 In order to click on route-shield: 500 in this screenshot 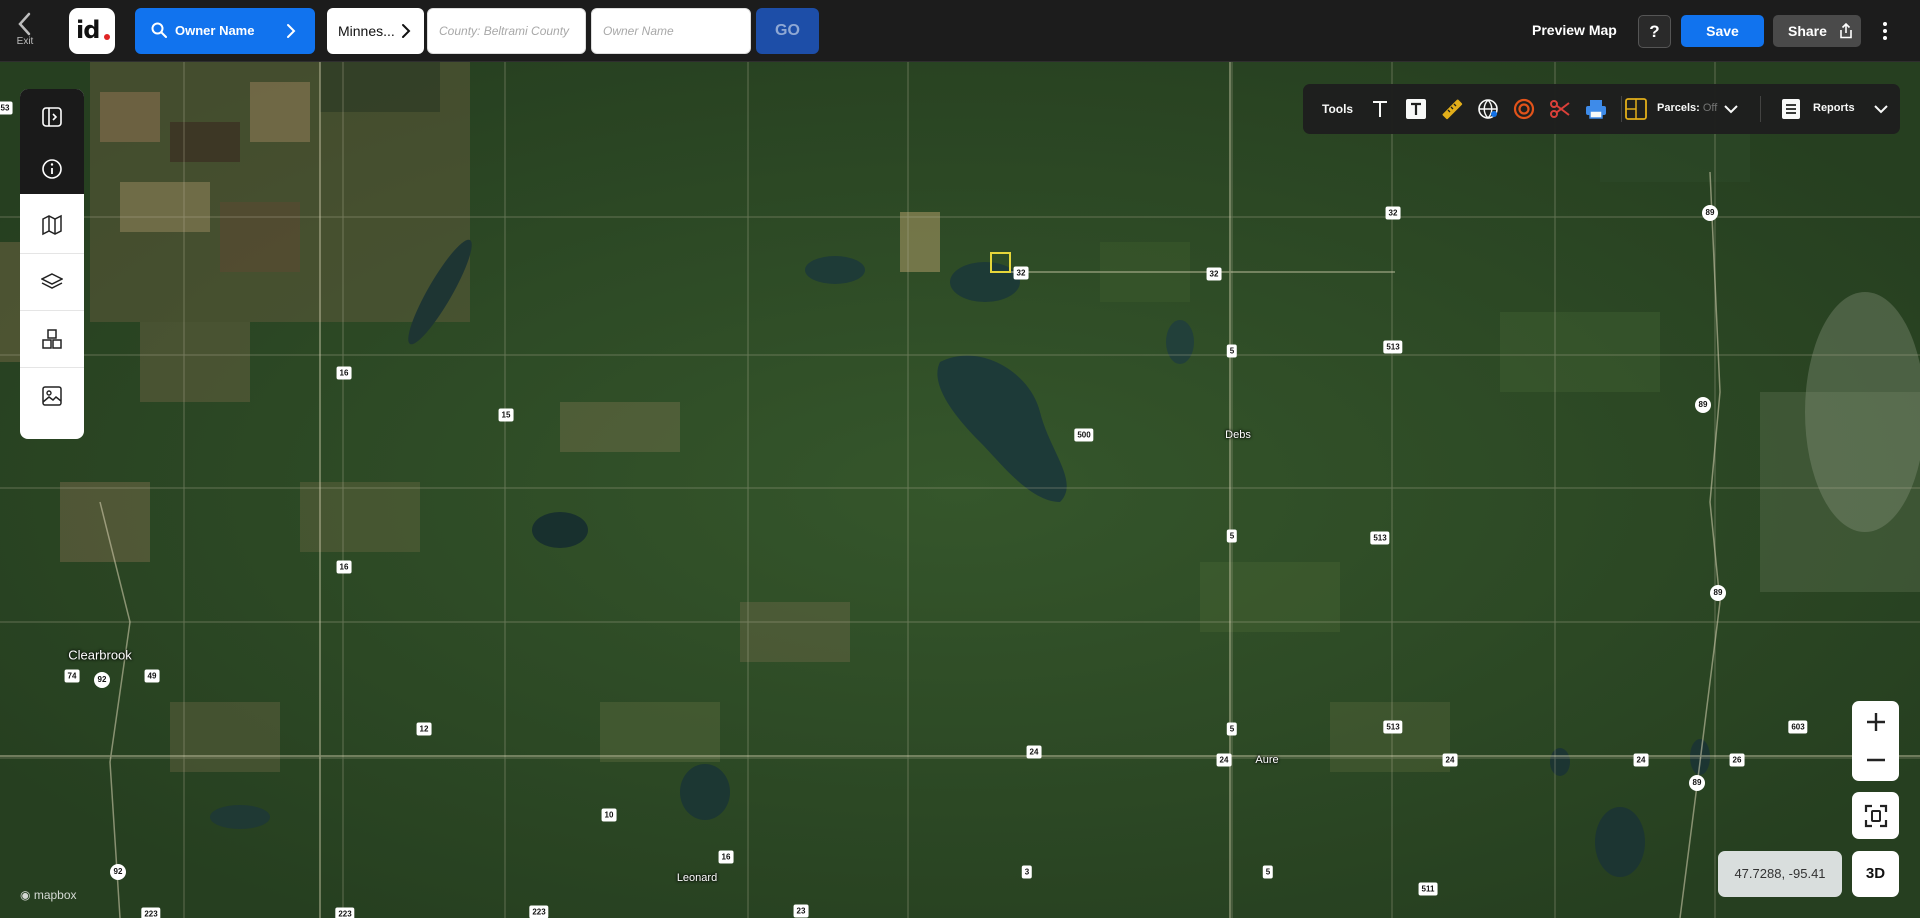, I will do `click(1084, 435)`.